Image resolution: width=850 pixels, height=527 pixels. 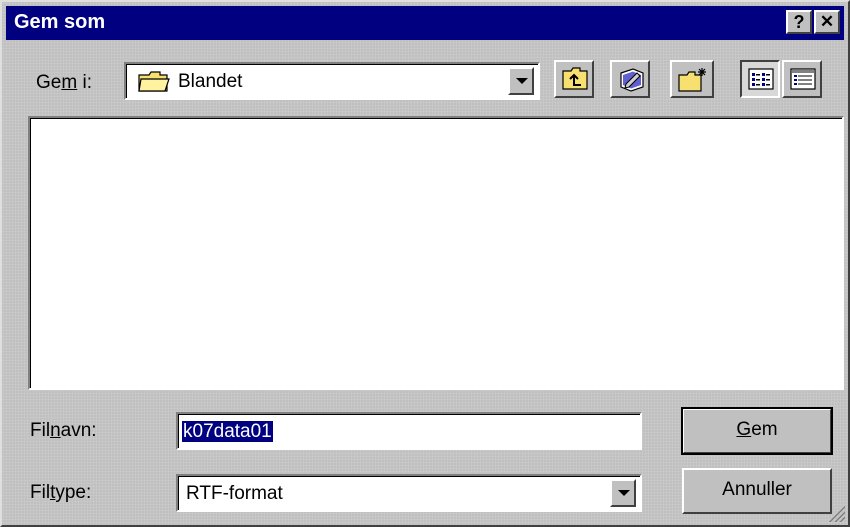 I want to click on save-in-dropdown-button, so click(x=521, y=81).